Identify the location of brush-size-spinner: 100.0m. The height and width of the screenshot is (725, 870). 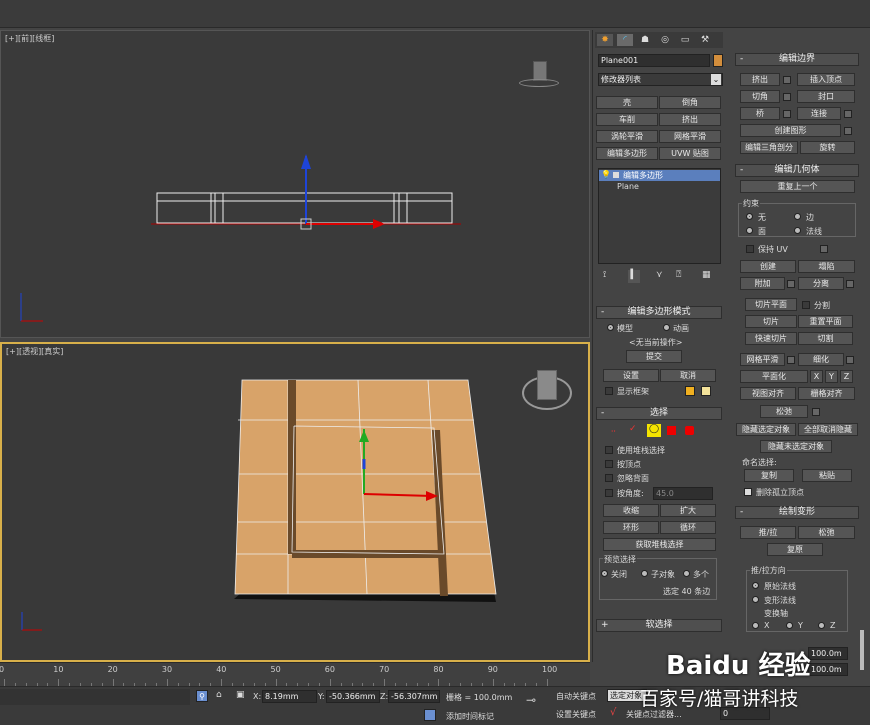
(828, 669).